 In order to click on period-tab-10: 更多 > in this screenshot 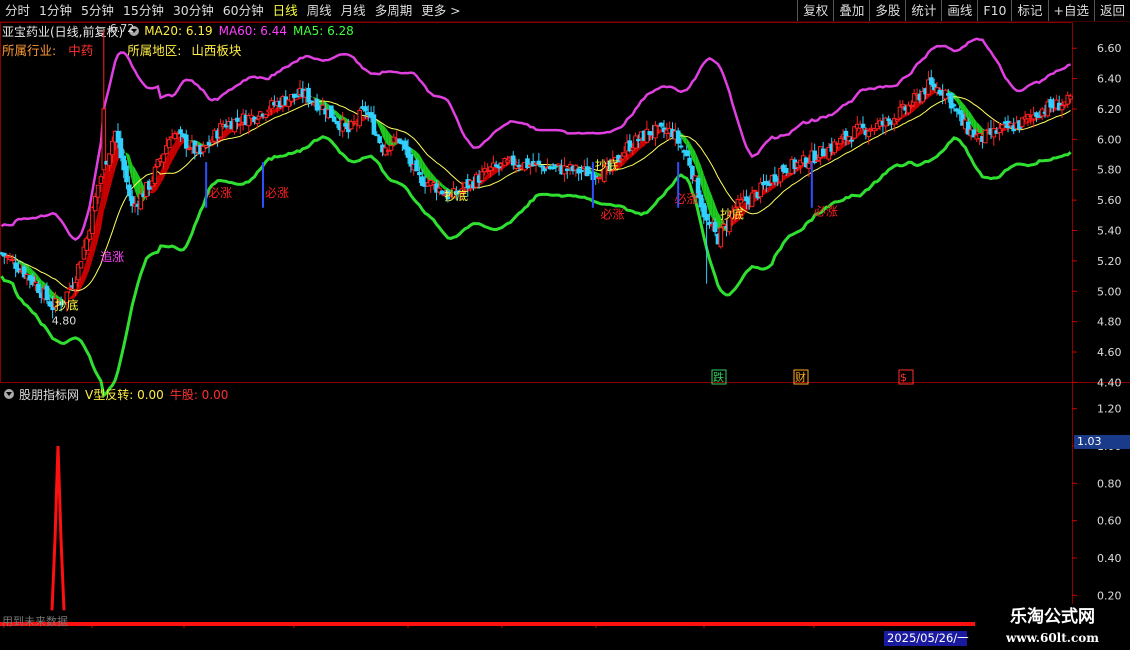, I will do `click(440, 10)`.